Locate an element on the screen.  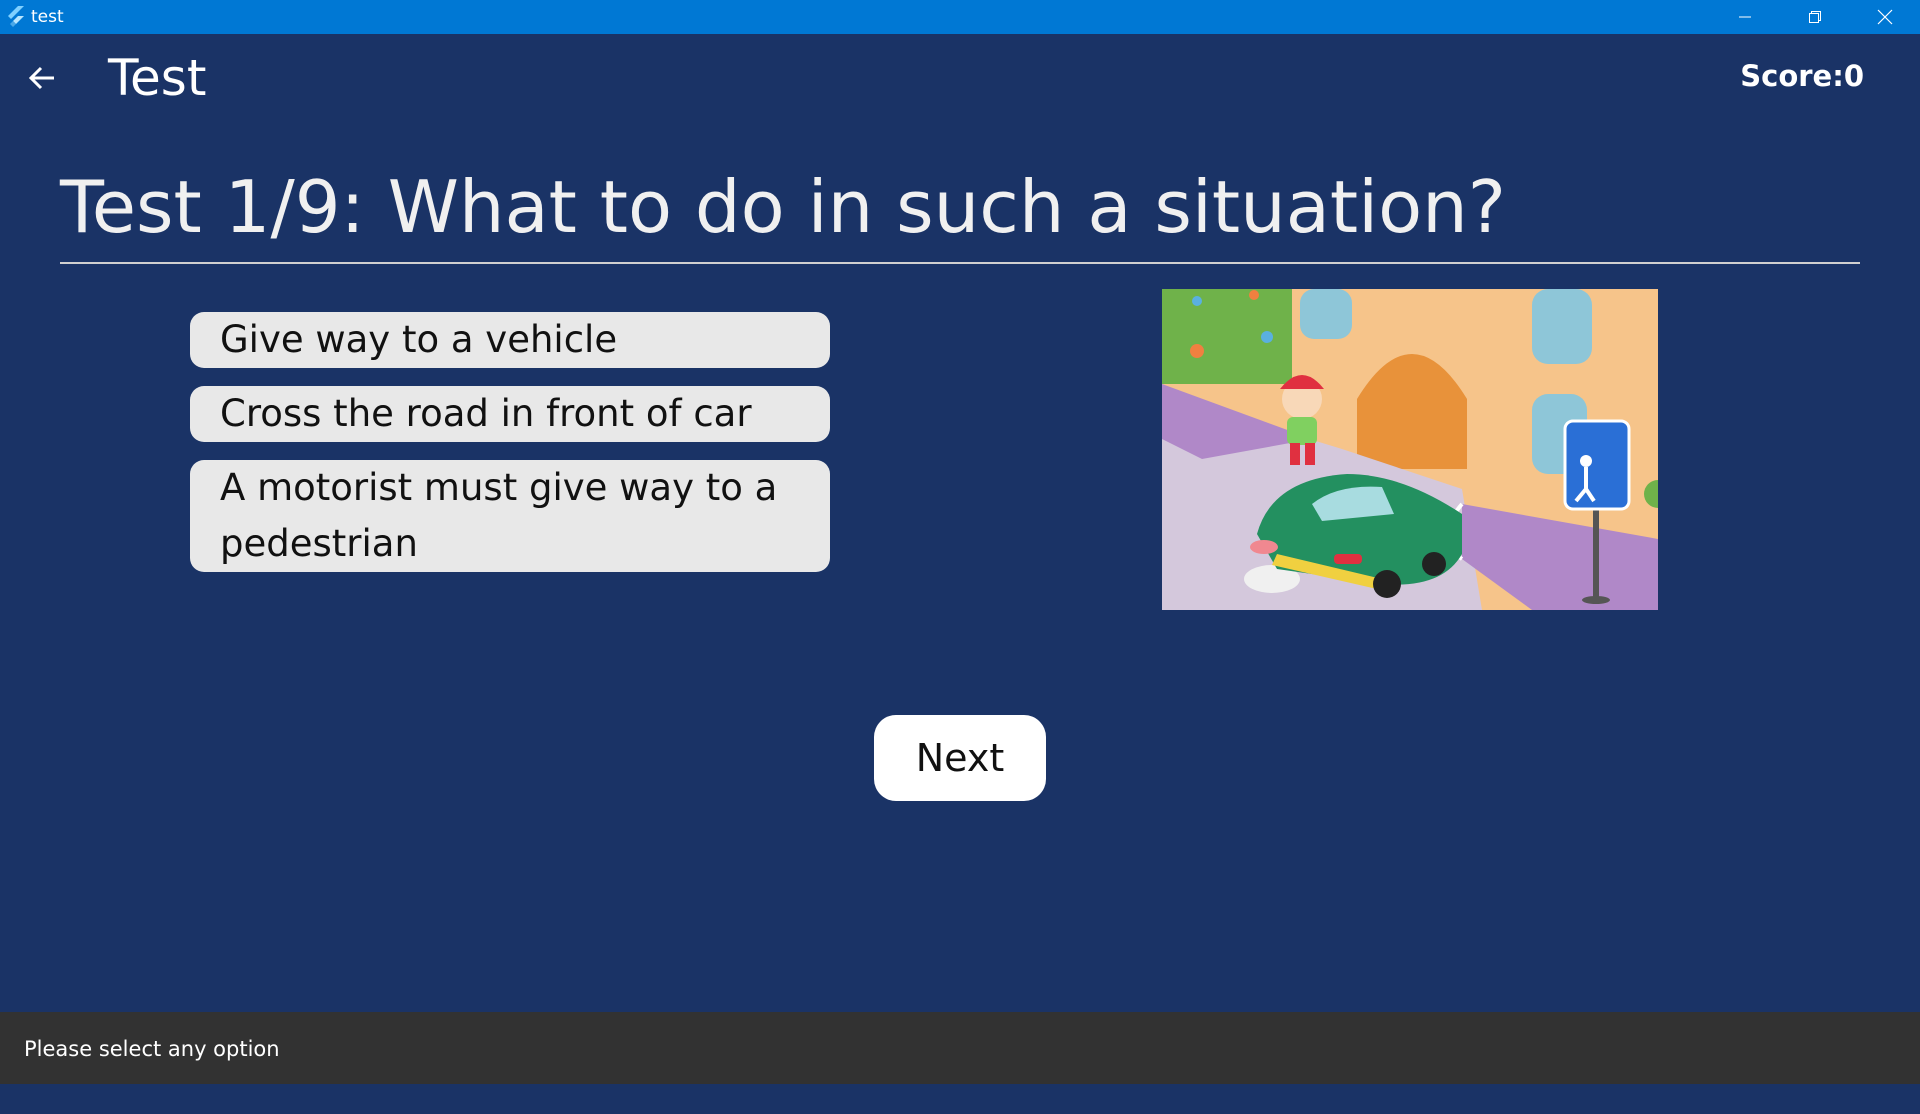
bottom-edge is located at coordinates (960, 1099).